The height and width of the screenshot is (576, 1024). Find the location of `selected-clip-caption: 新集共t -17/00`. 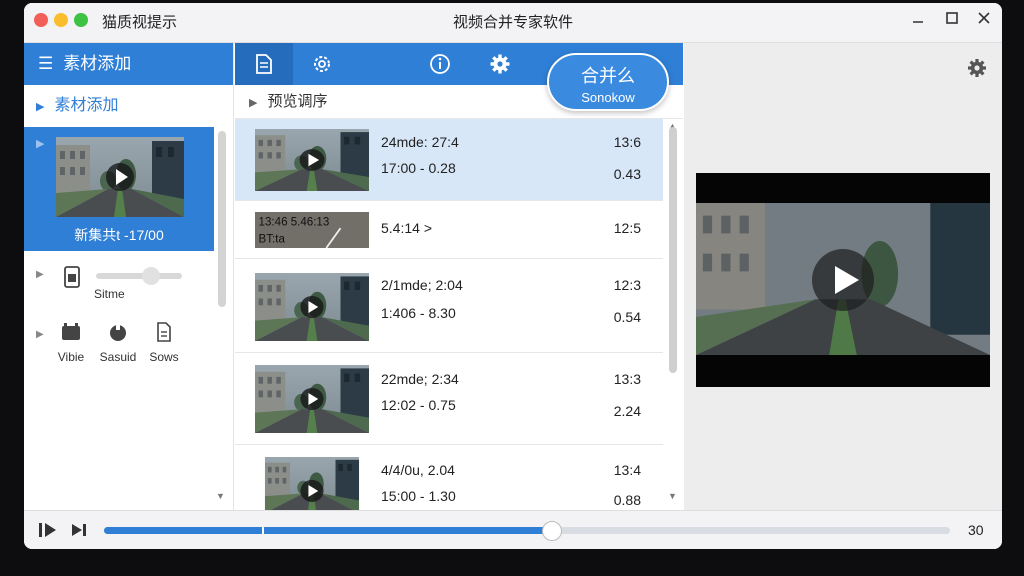

selected-clip-caption: 新集共t -17/00 is located at coordinates (119, 235).